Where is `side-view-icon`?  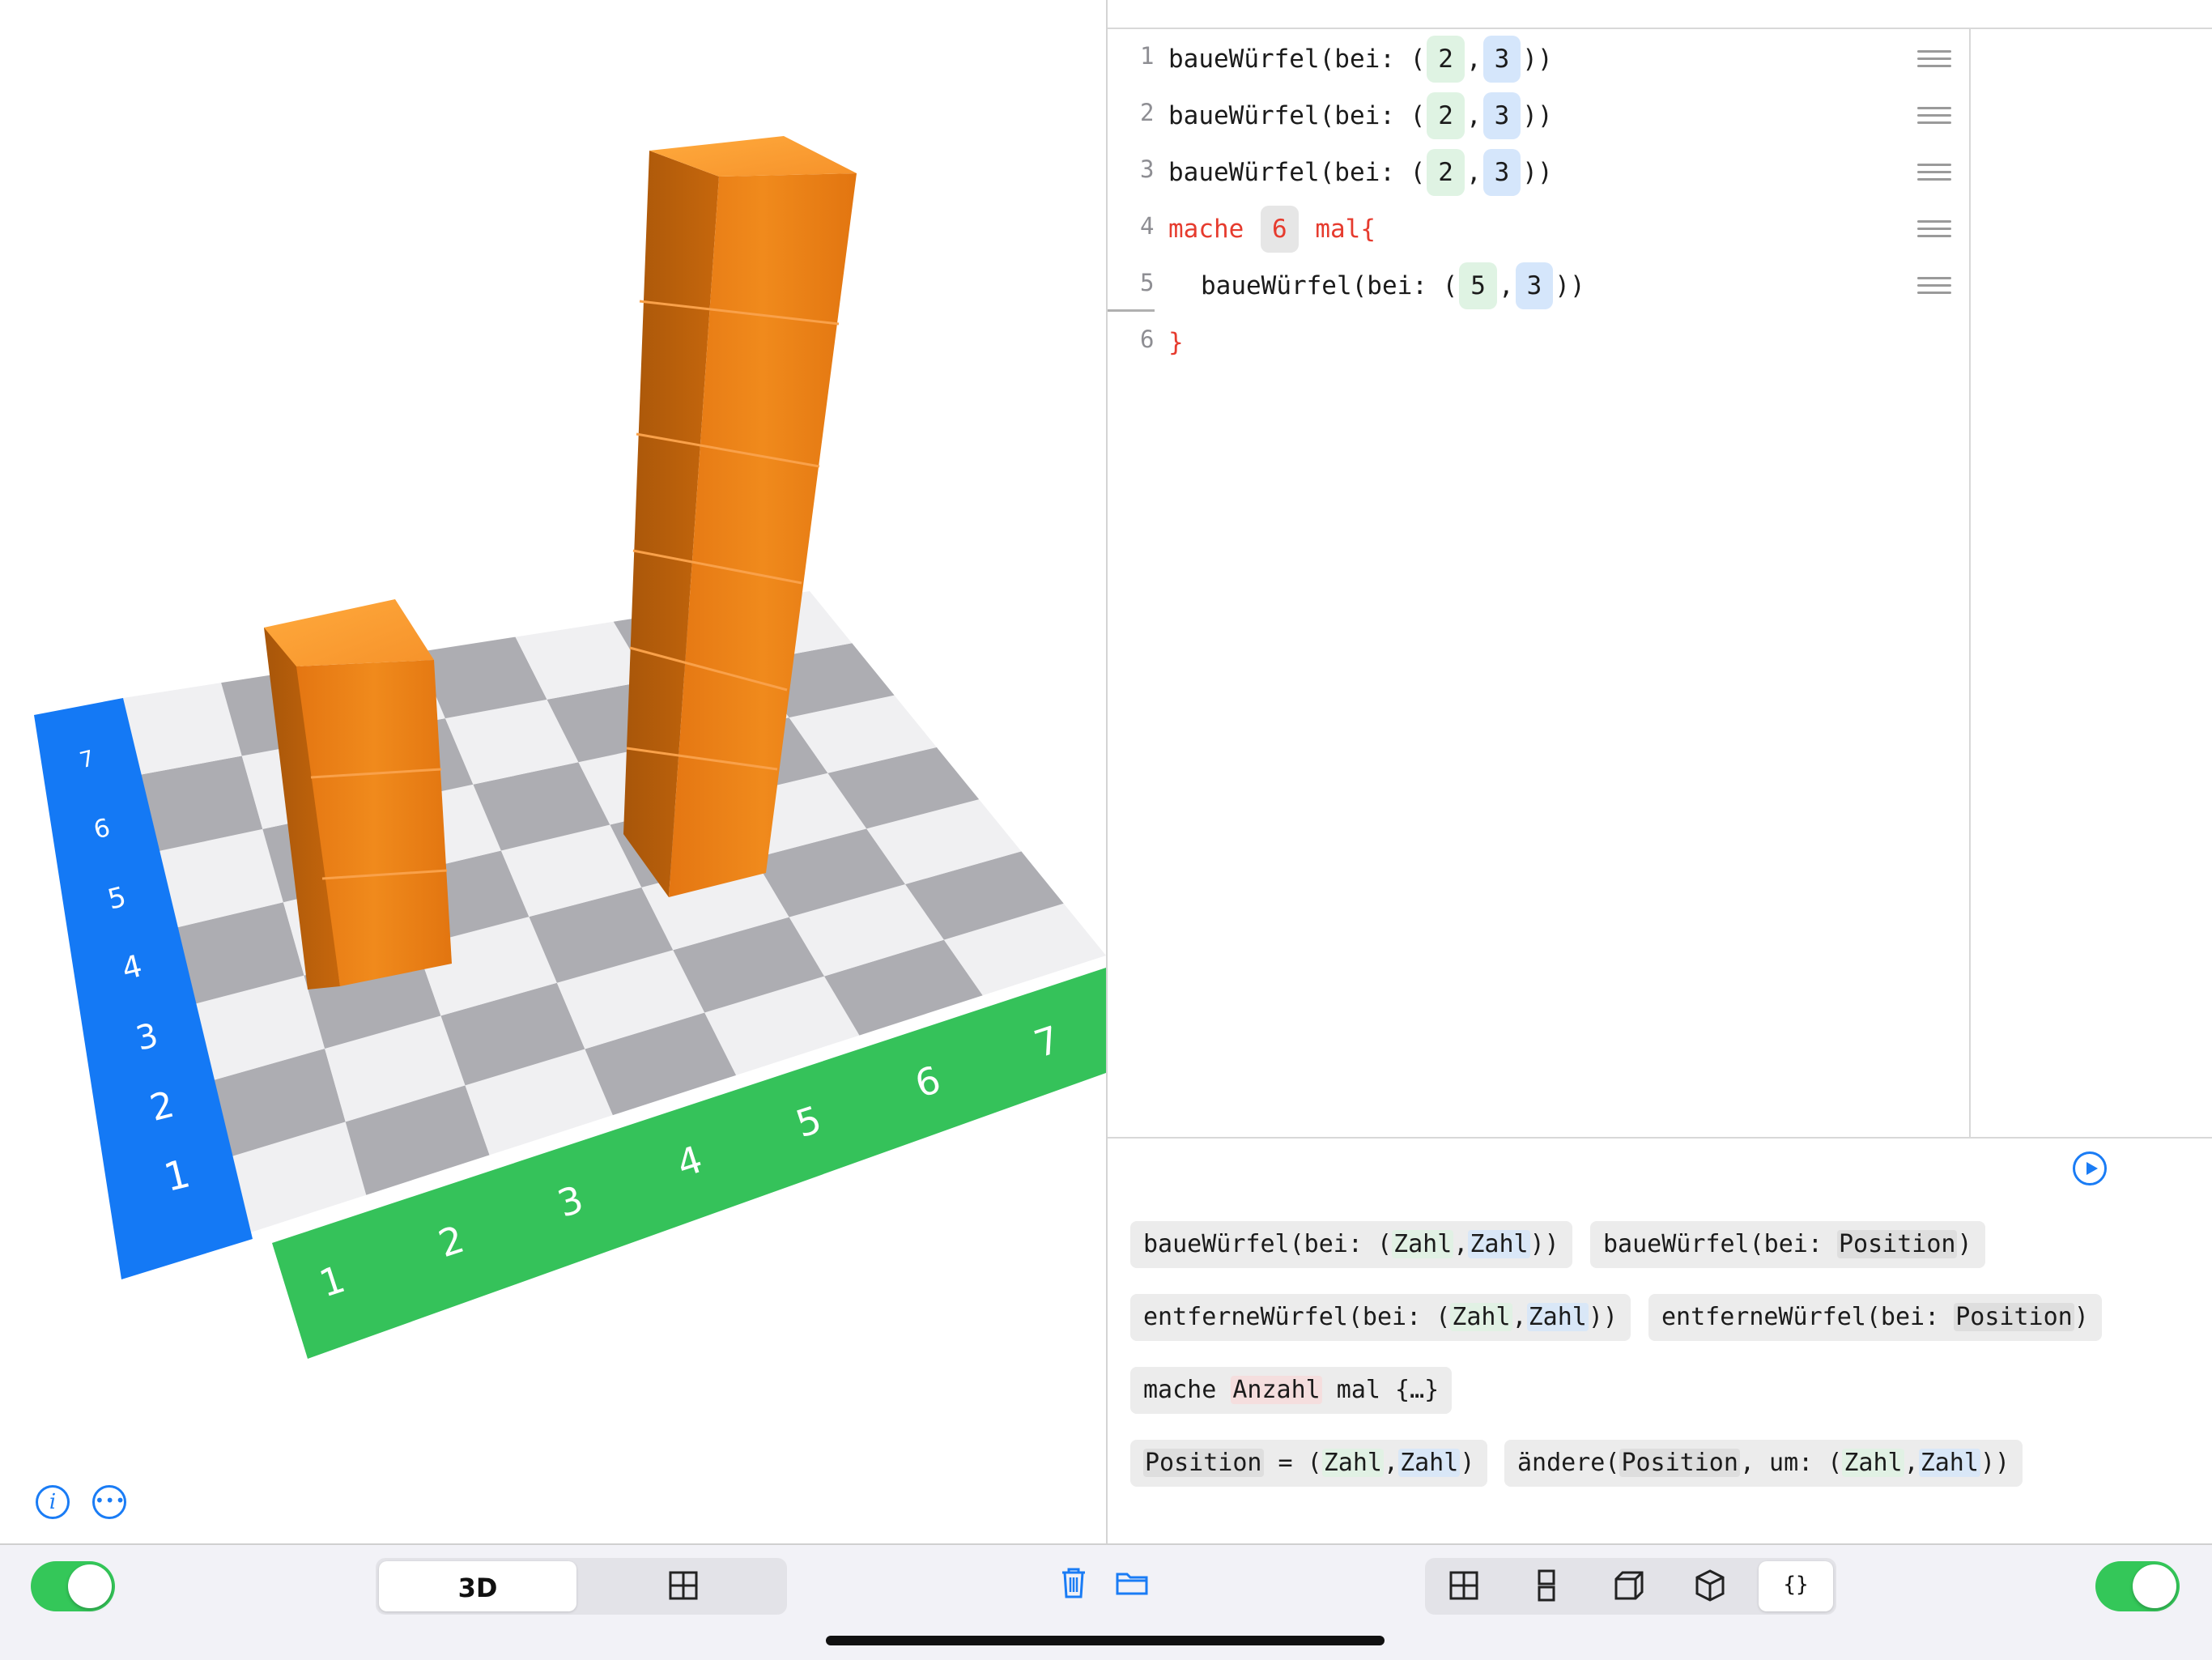
side-view-icon is located at coordinates (1629, 1586).